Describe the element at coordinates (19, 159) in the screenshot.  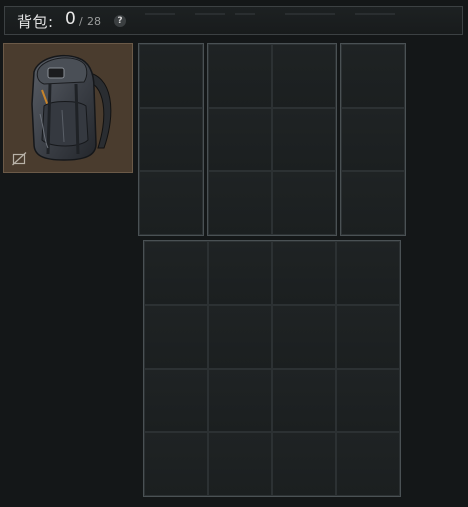
I see `no-drop-icon` at that location.